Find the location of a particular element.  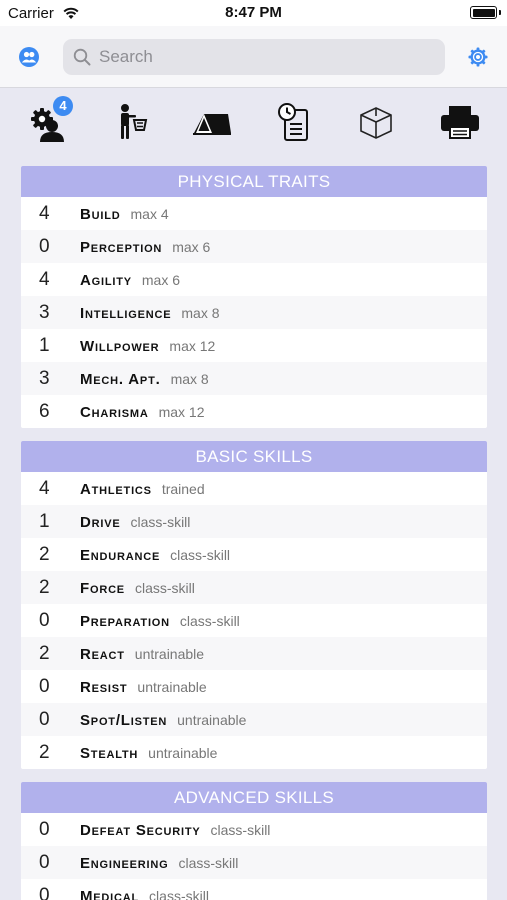

item-name: Engineering class-skill is located at coordinates (159, 863).